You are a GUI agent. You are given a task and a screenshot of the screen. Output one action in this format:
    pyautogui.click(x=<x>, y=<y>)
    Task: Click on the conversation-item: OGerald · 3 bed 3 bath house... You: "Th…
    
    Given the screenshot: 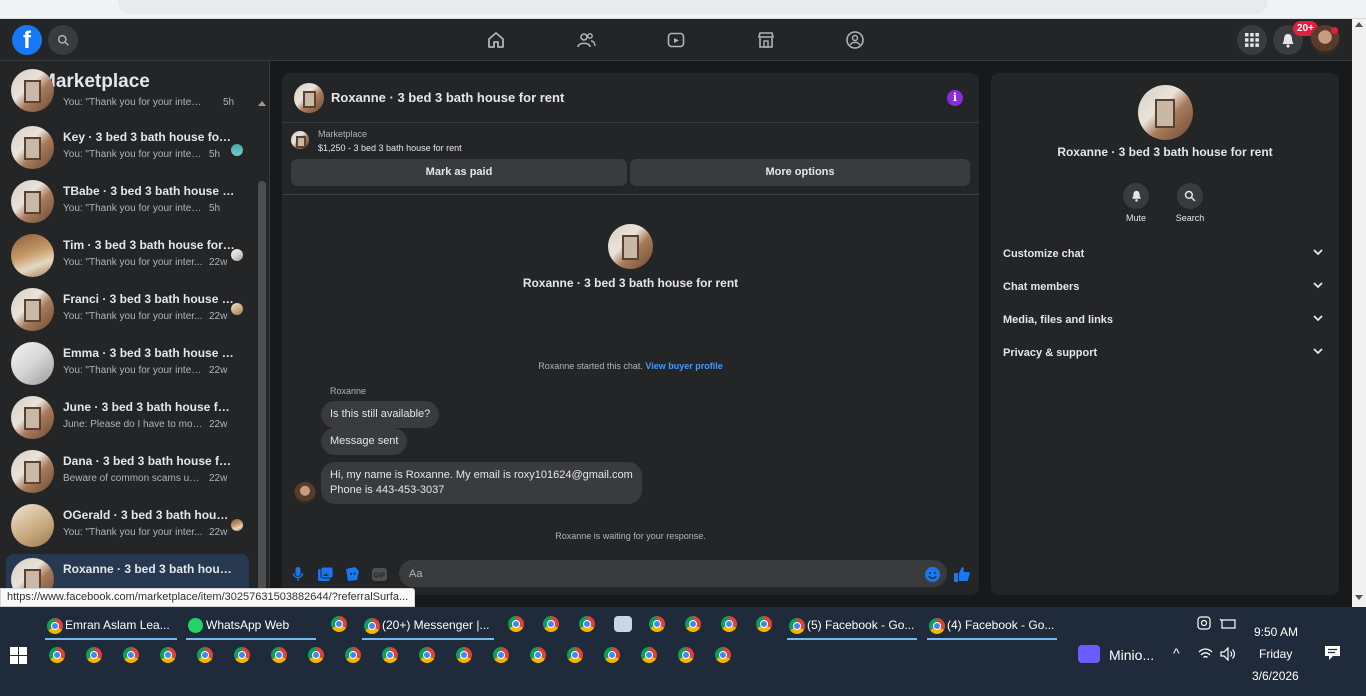 What is the action you would take?
    pyautogui.click(x=127, y=526)
    